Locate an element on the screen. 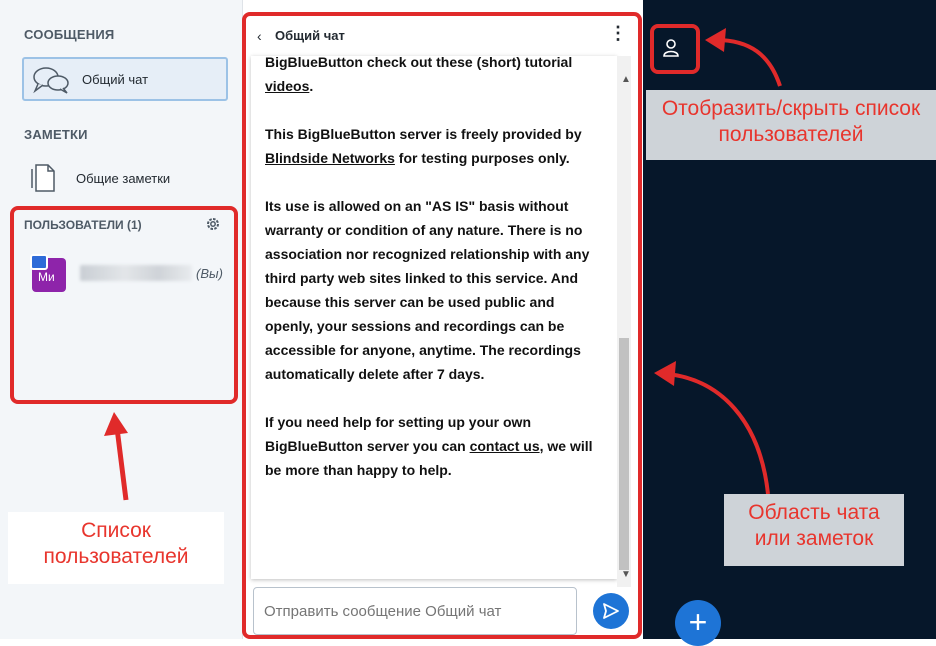  chat-area-annotation-label: Область чата или заметок is located at coordinates (814, 530).